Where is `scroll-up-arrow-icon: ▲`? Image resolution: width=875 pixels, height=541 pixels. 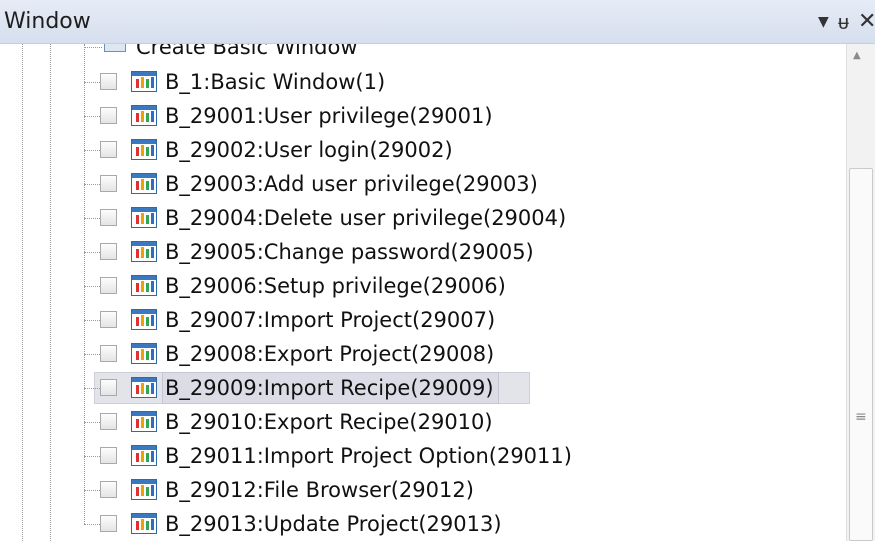
scroll-up-arrow-icon: ▲ is located at coordinates (857, 55).